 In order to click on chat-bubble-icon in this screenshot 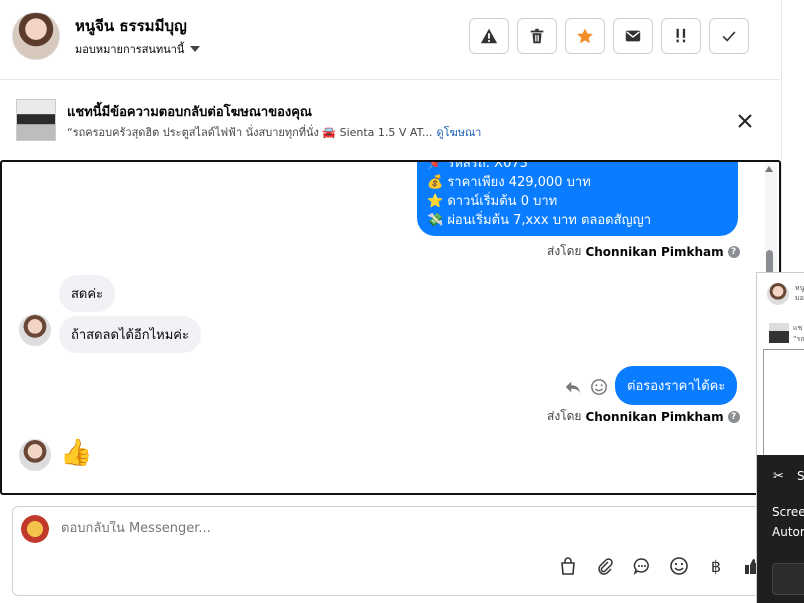, I will do `click(641, 567)`.